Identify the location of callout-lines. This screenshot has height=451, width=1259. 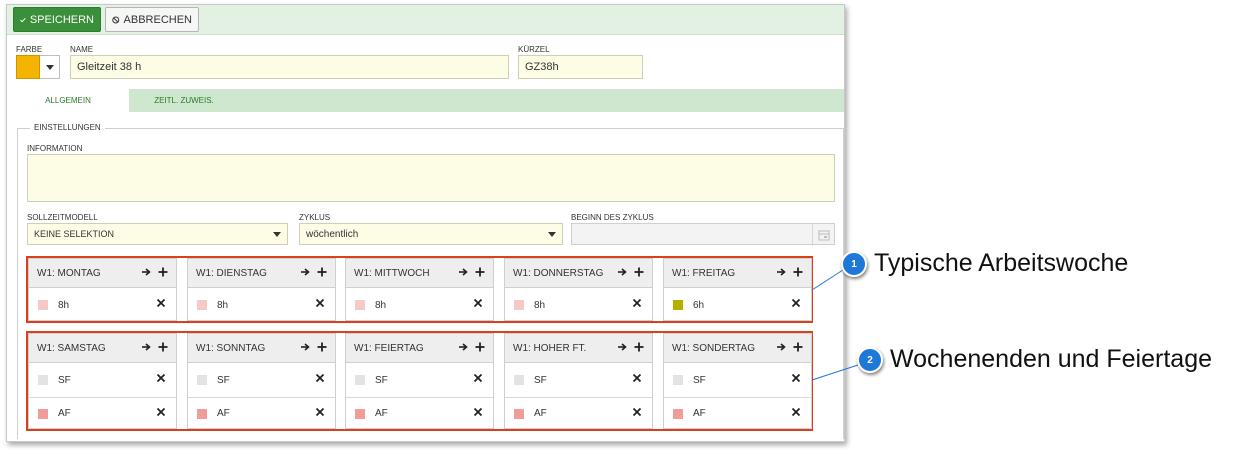
(836, 324).